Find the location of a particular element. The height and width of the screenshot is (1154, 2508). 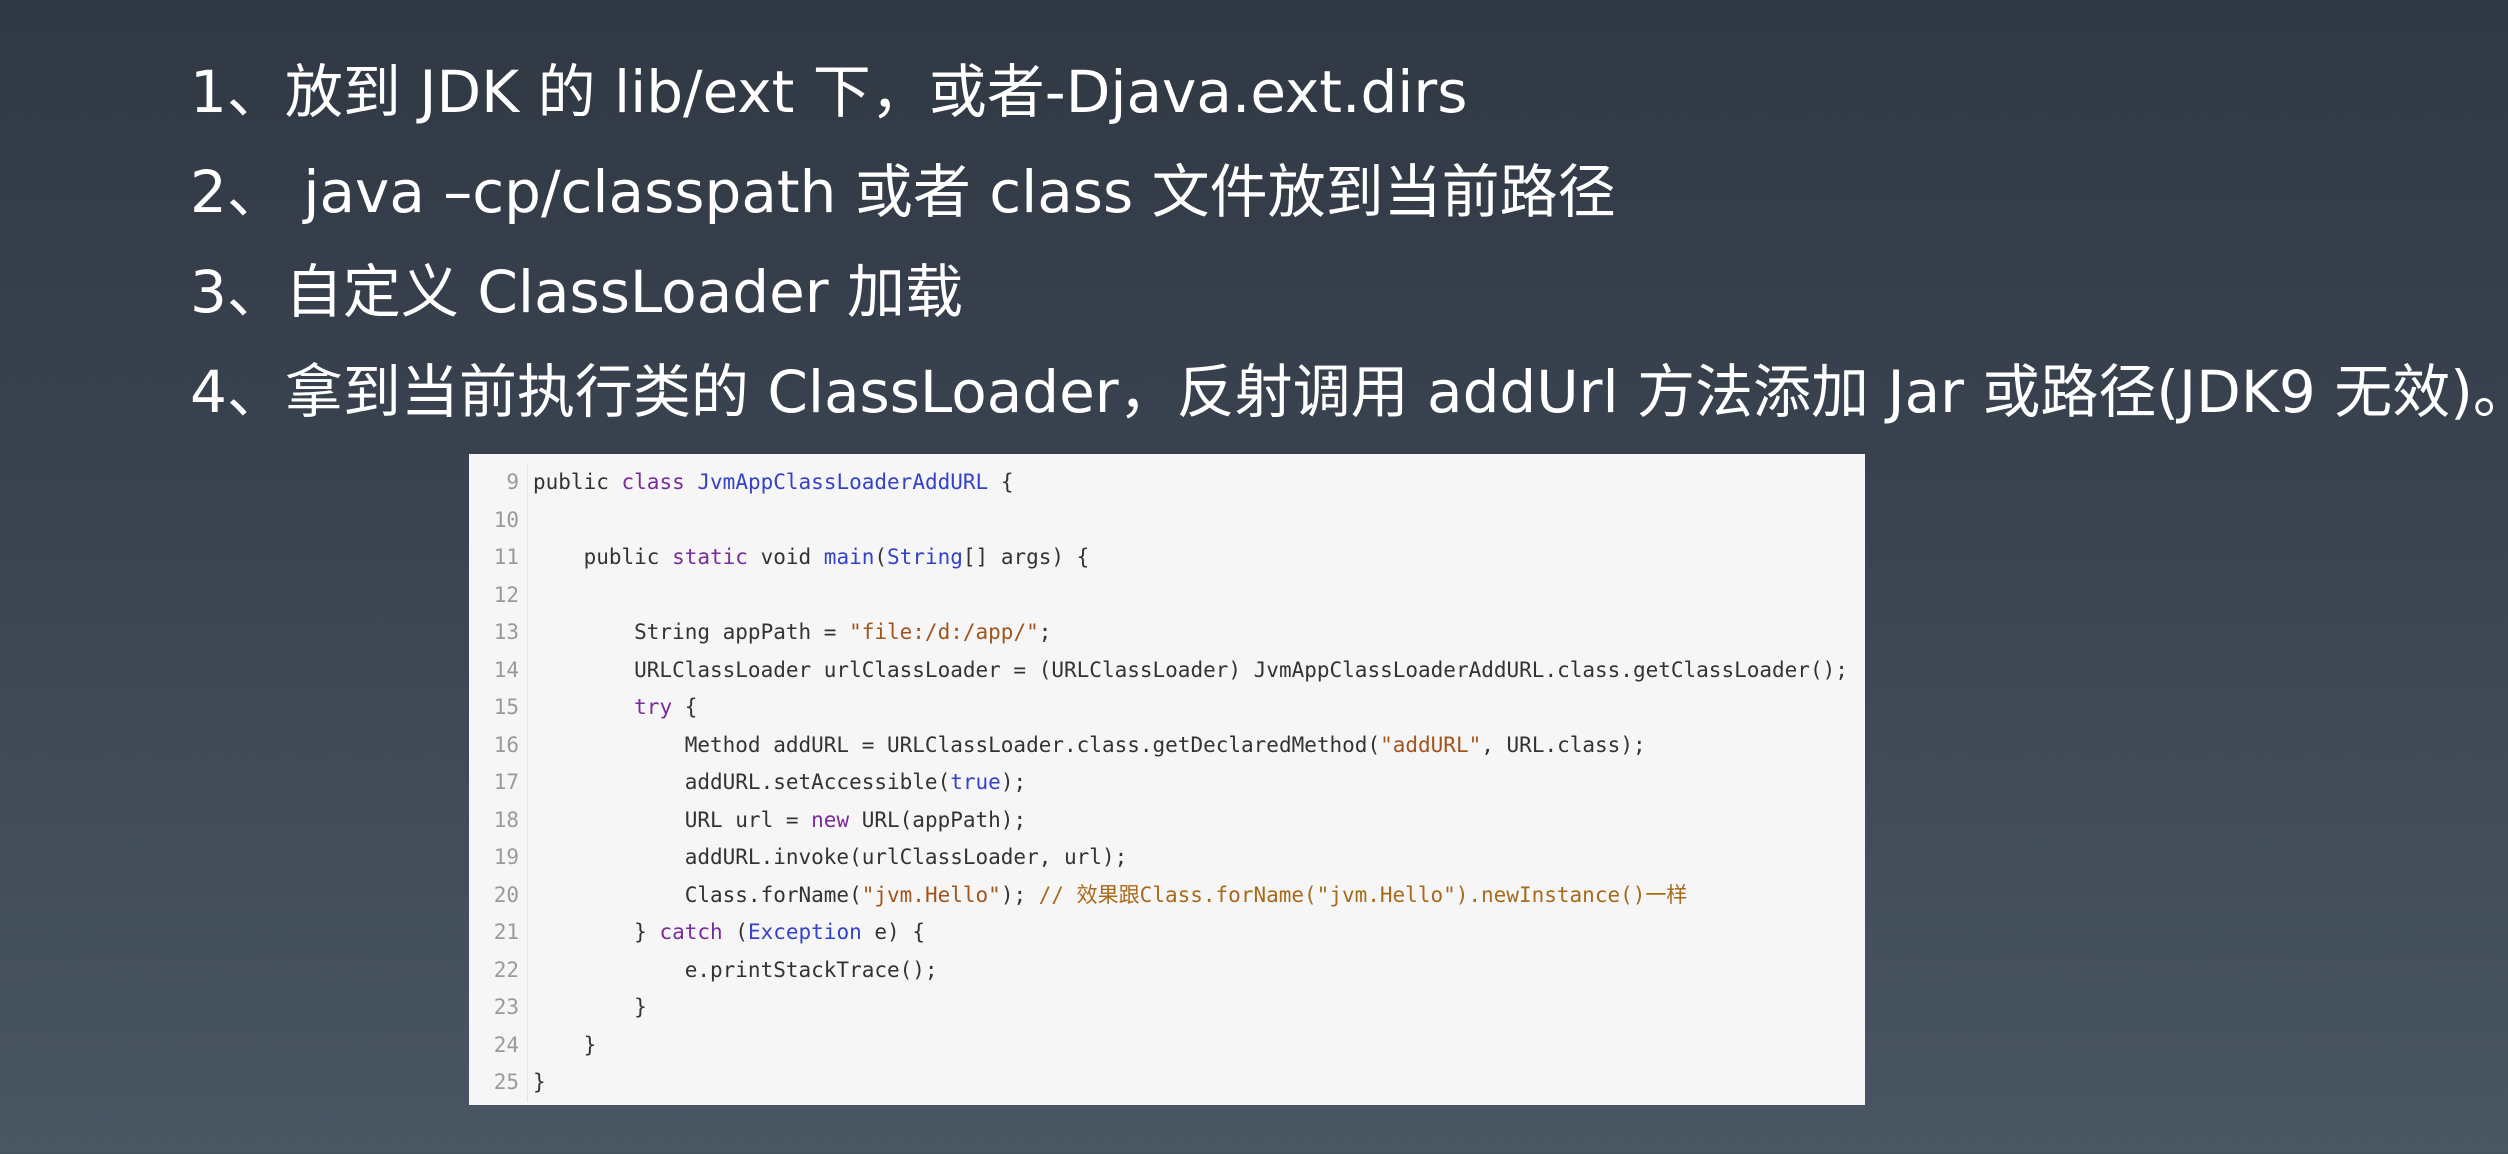

code-token: [] args) { is located at coordinates (1026, 557).